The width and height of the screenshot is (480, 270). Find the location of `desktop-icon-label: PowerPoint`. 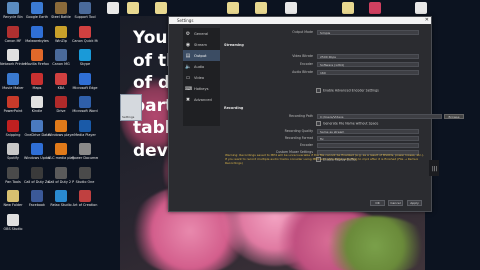

desktop-icon-label: PowerPoint is located at coordinates (13, 111).